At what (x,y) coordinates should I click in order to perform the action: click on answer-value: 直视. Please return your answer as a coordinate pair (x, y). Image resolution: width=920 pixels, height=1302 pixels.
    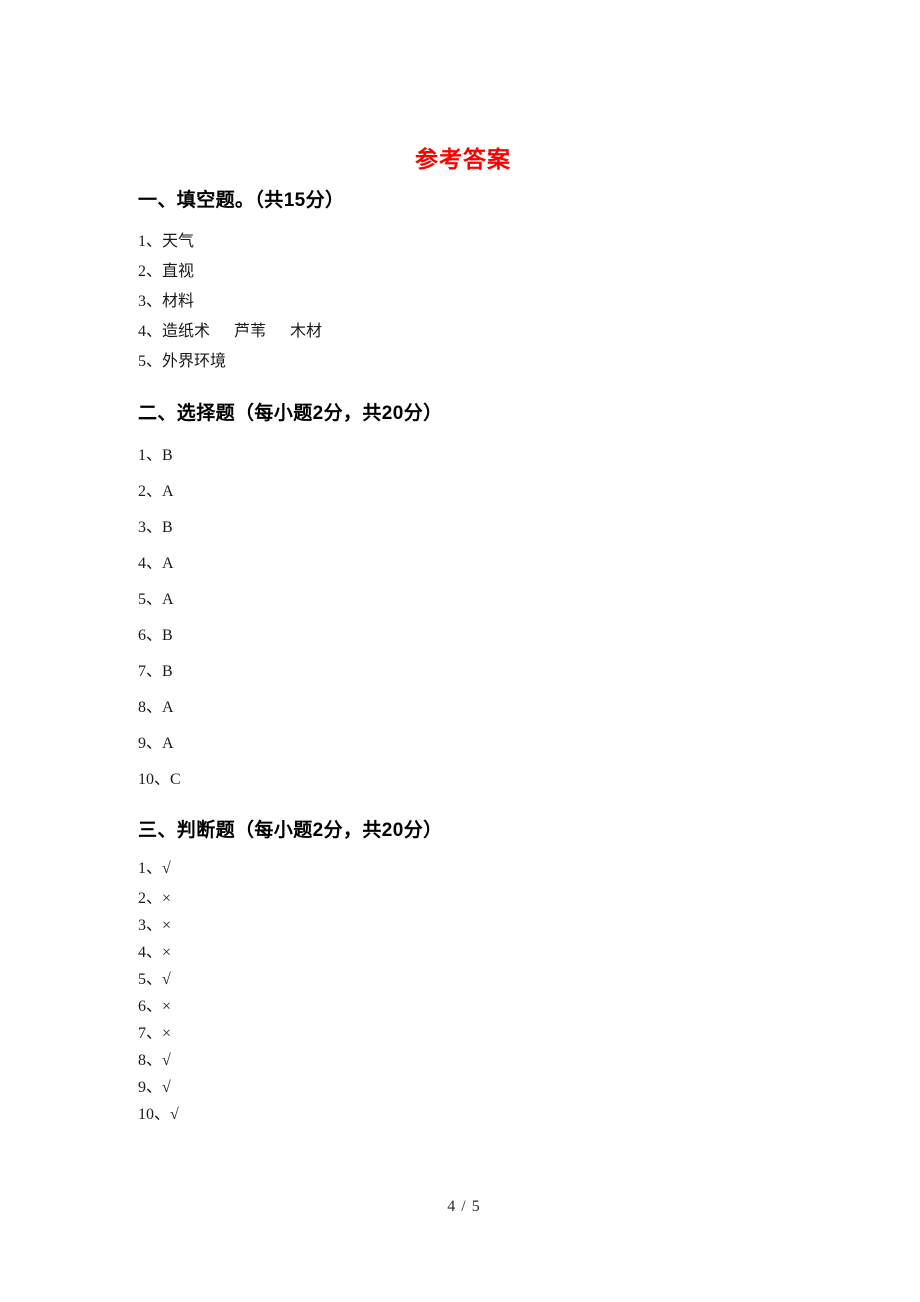
    Looking at the image, I should click on (178, 271).